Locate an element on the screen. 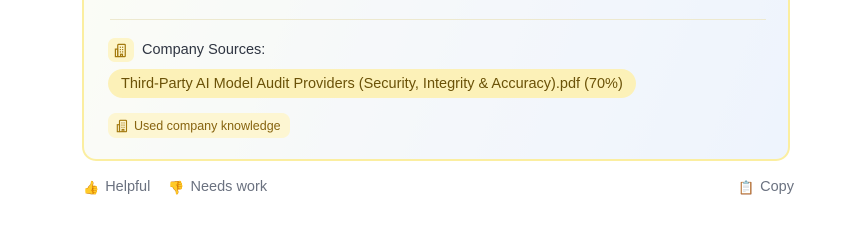 The height and width of the screenshot is (244, 856). helpful-label: Helpful is located at coordinates (128, 187).